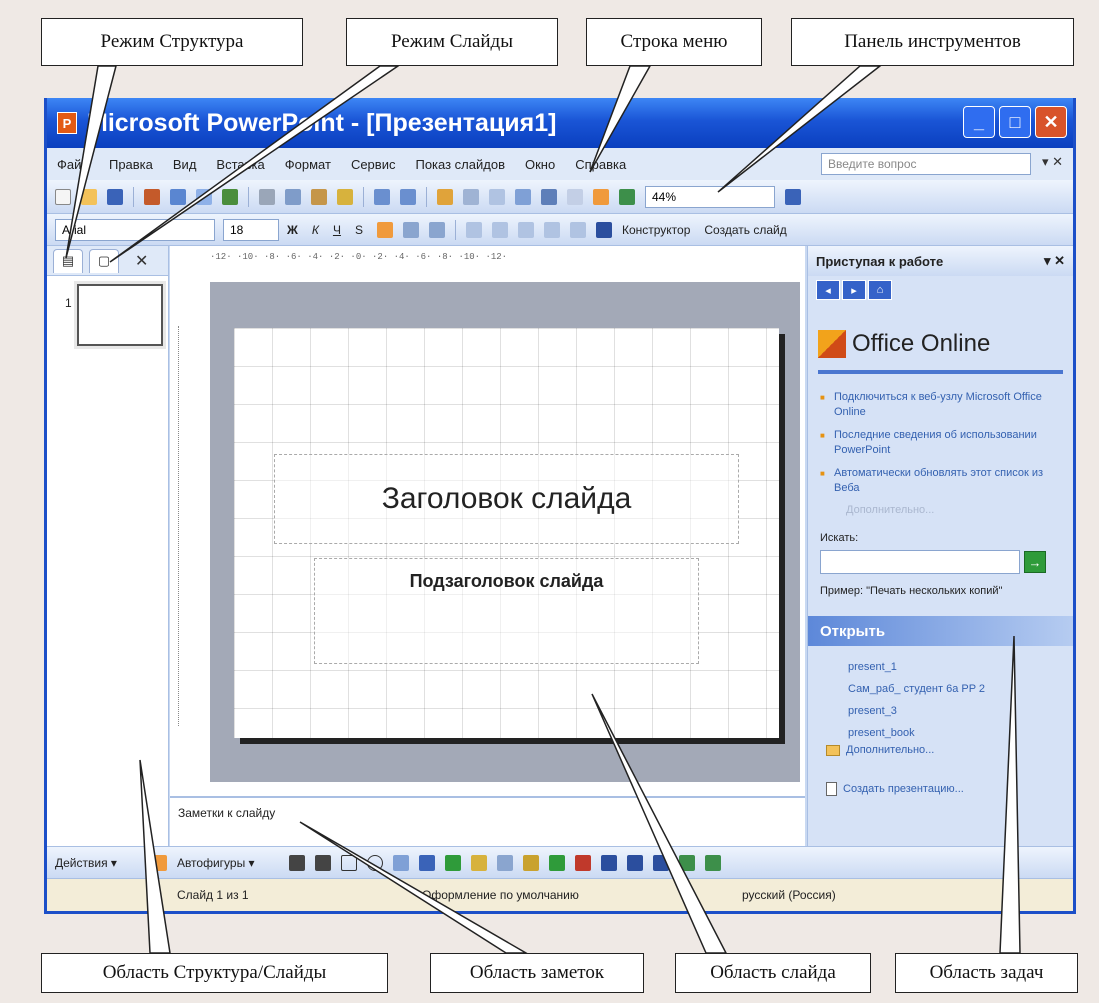 This screenshot has width=1099, height=1003. Describe the element at coordinates (960, 667) in the screenshot. I see `recent-file: present_1` at that location.